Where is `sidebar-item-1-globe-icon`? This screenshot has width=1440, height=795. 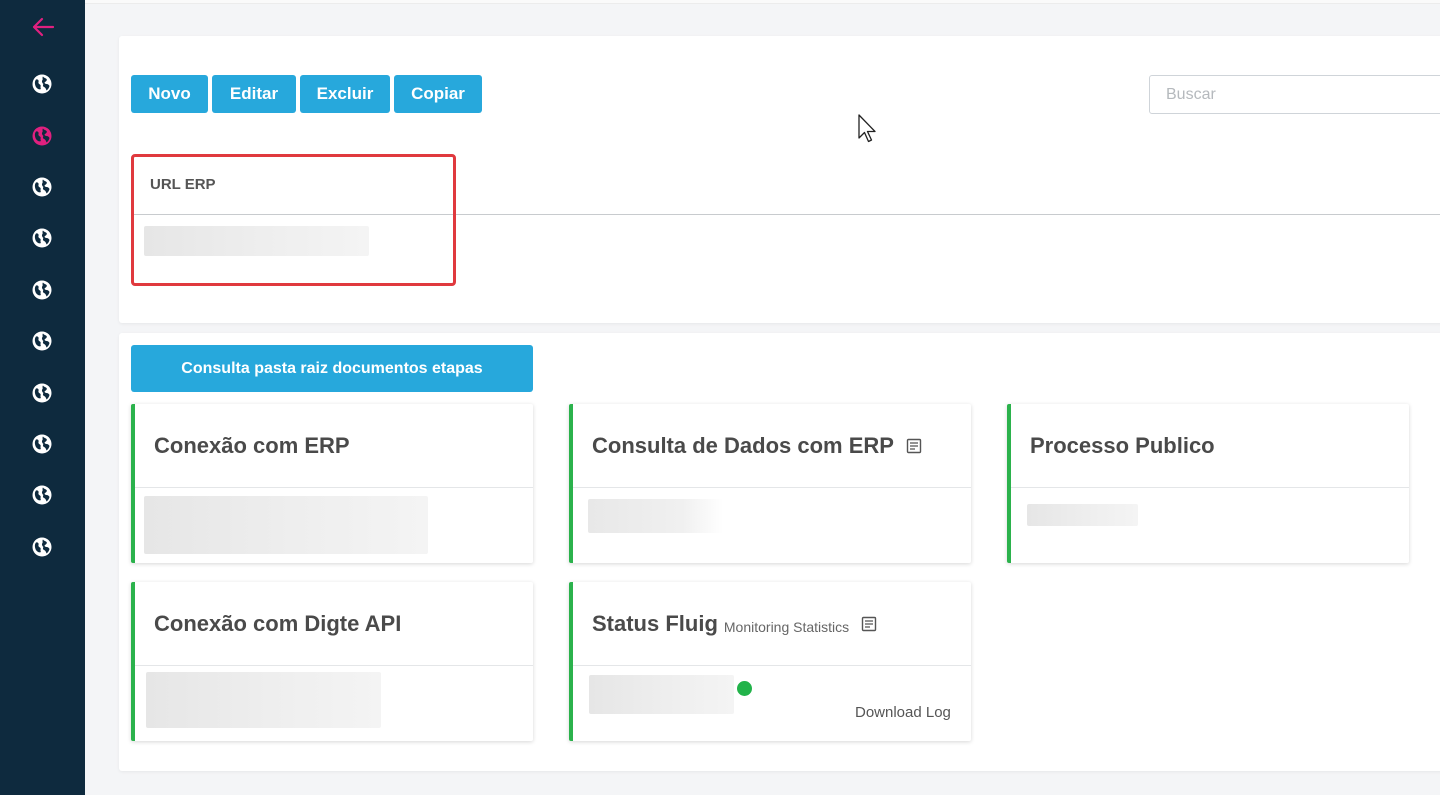
sidebar-item-1-globe-icon is located at coordinates (42, 84).